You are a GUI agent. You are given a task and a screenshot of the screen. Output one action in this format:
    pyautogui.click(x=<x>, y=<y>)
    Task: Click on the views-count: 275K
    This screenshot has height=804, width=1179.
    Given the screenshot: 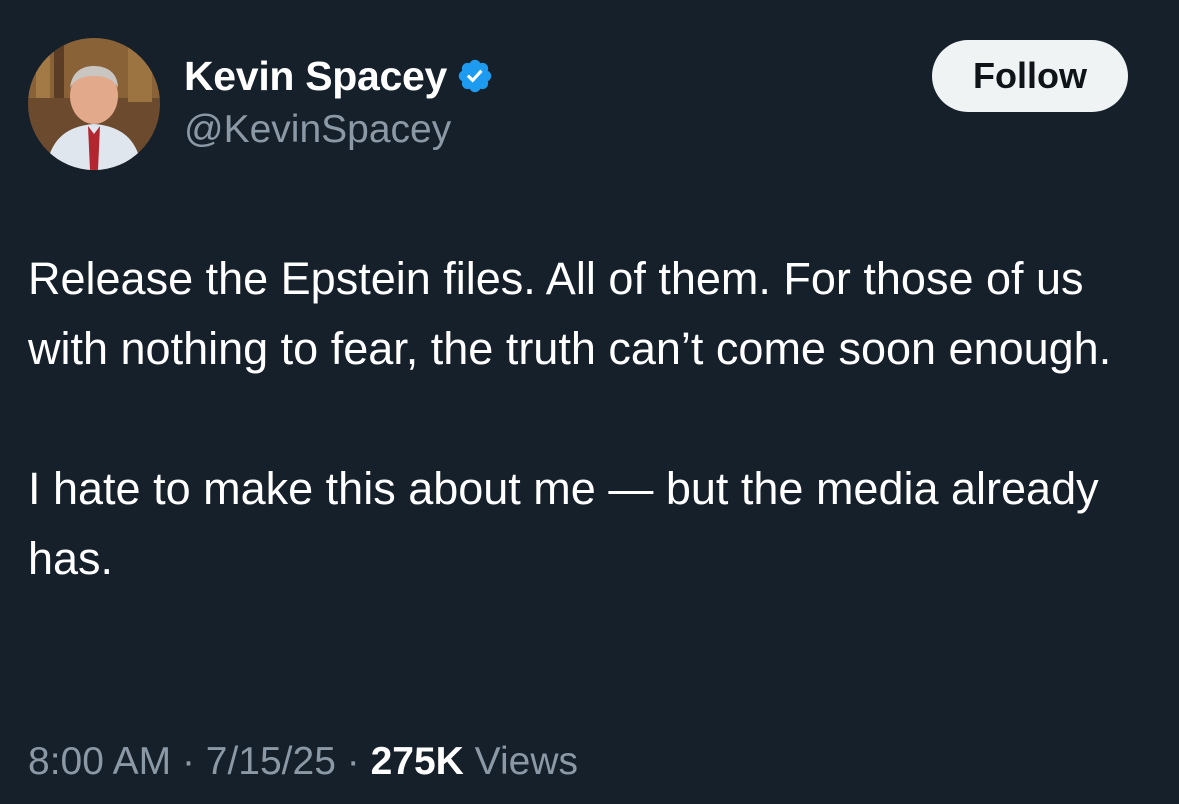 What is the action you would take?
    pyautogui.click(x=417, y=761)
    